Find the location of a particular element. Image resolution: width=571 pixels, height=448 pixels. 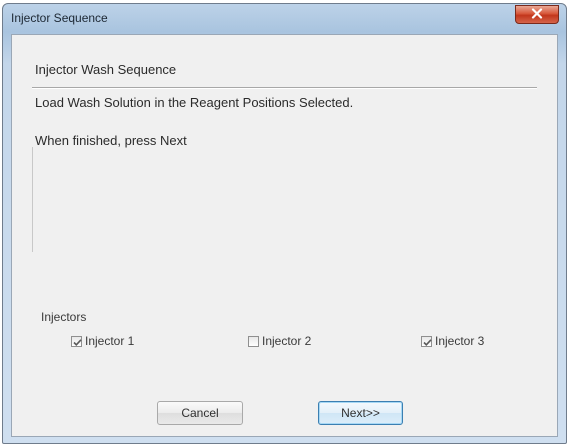

next-button: Next>> is located at coordinates (360, 413).